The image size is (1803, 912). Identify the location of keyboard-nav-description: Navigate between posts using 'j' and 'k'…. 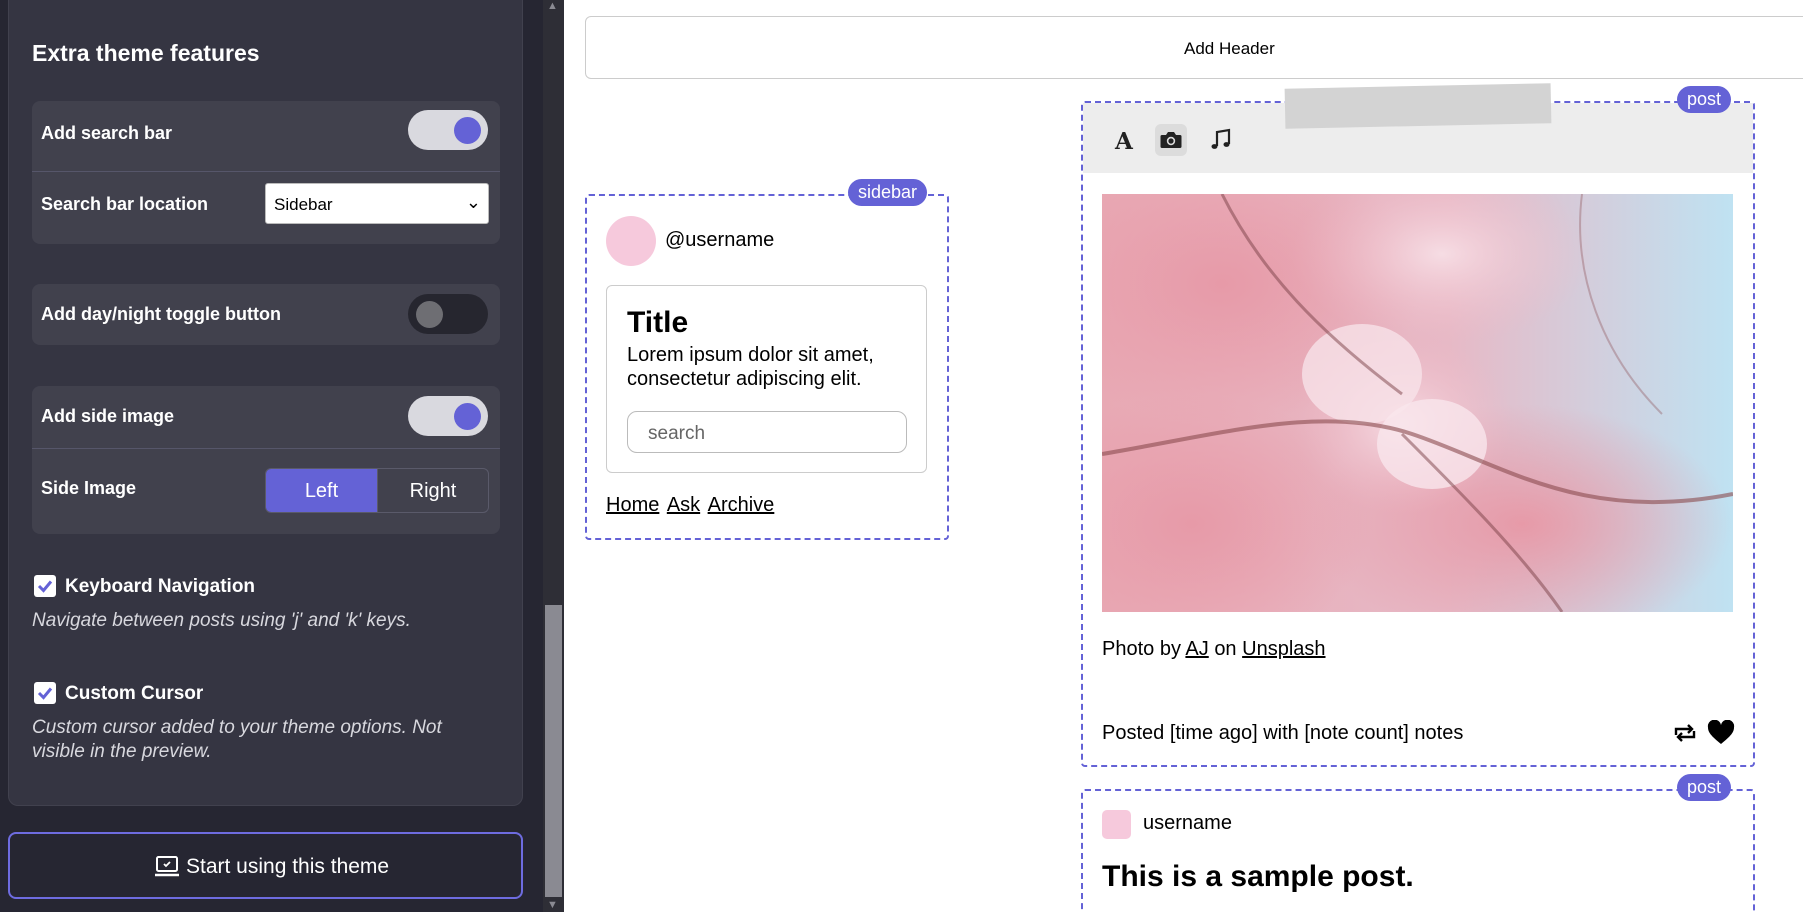
(221, 620).